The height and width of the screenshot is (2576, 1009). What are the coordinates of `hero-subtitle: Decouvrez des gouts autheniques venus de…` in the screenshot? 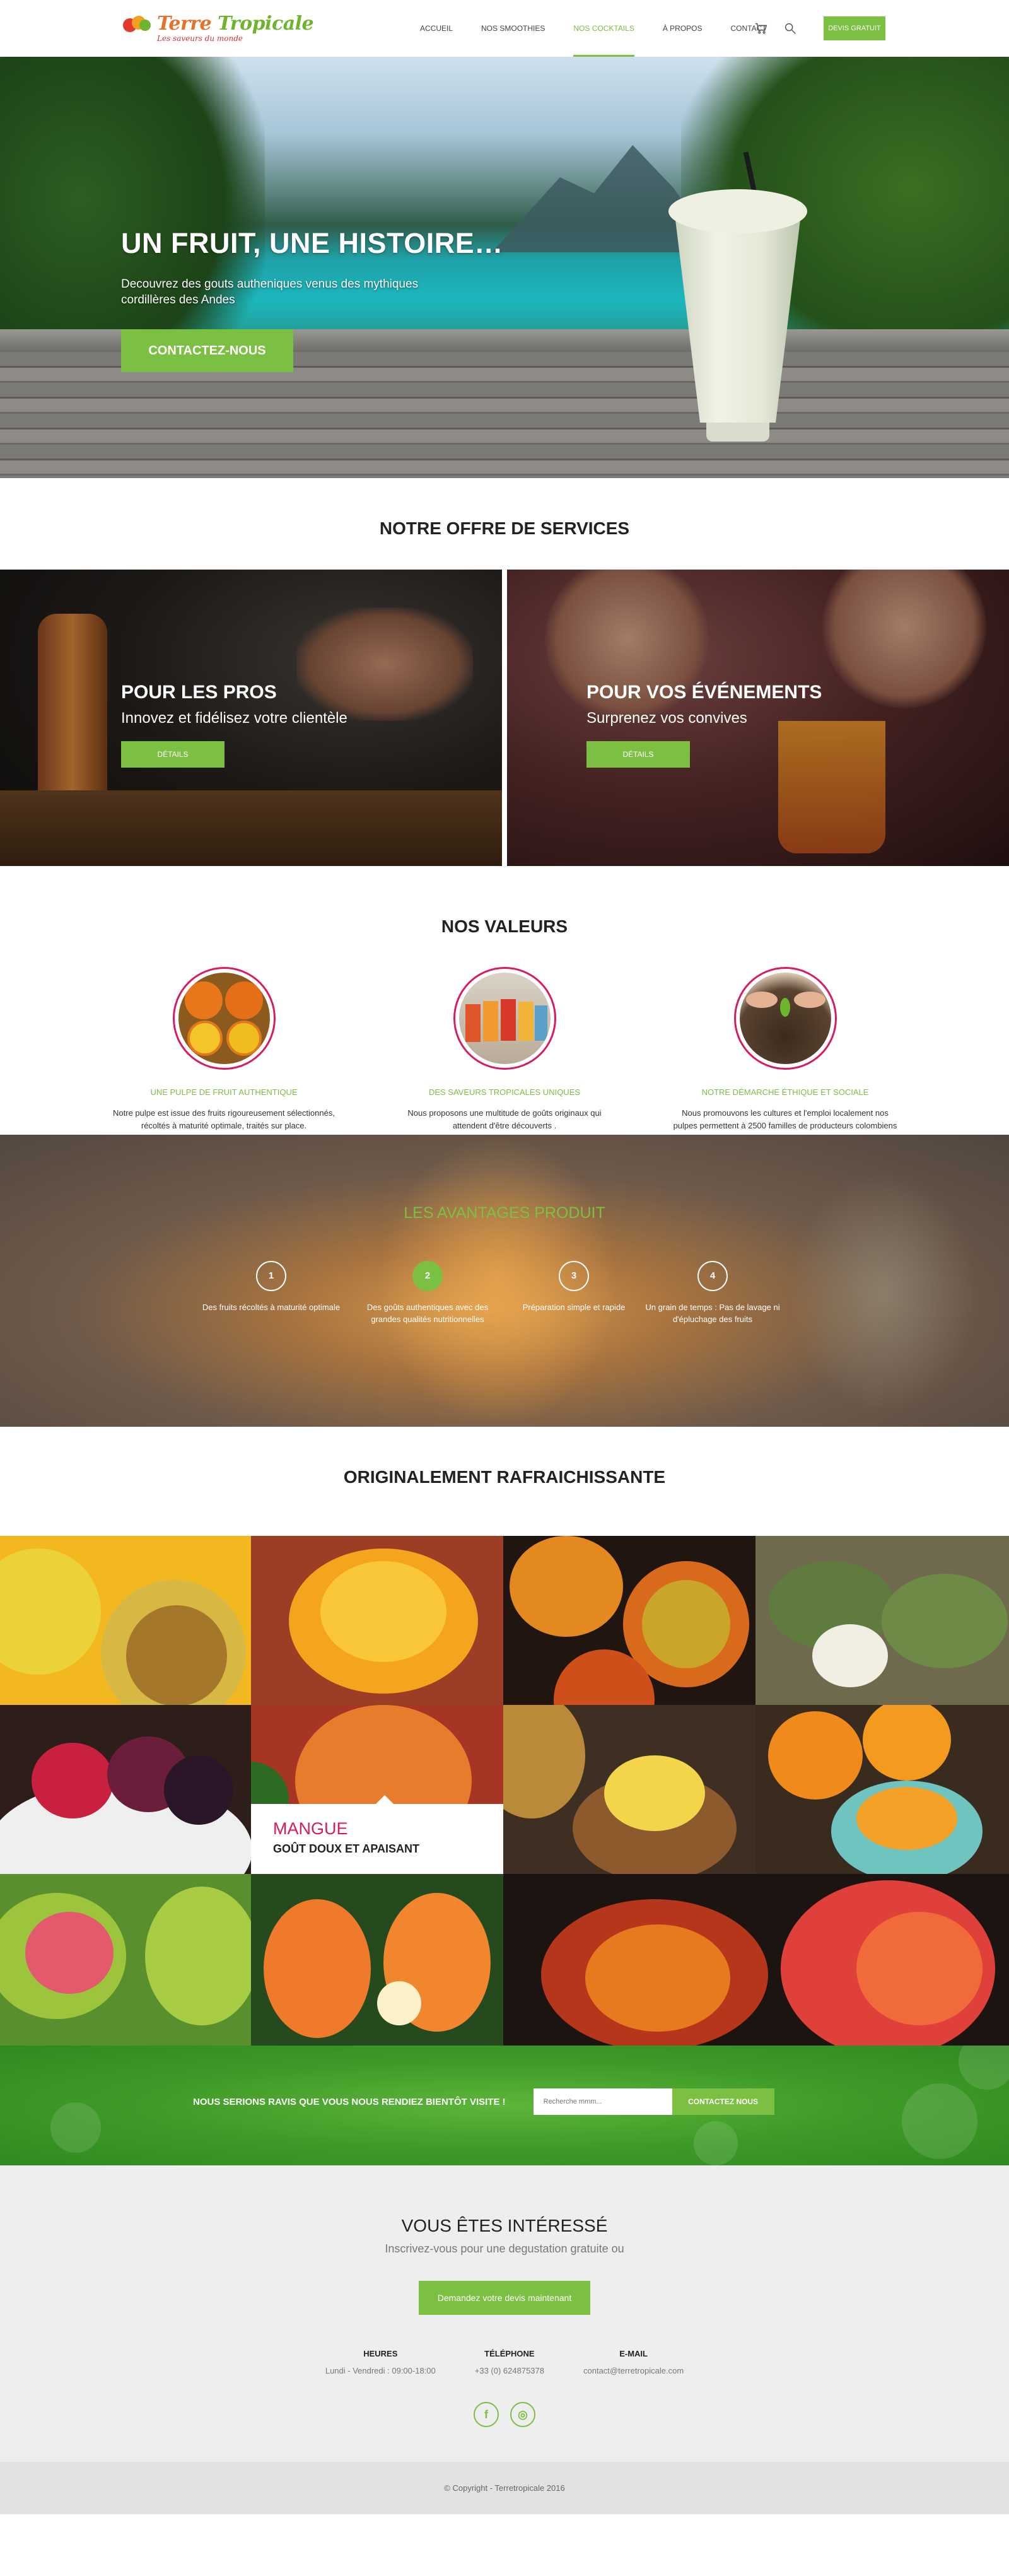 It's located at (270, 292).